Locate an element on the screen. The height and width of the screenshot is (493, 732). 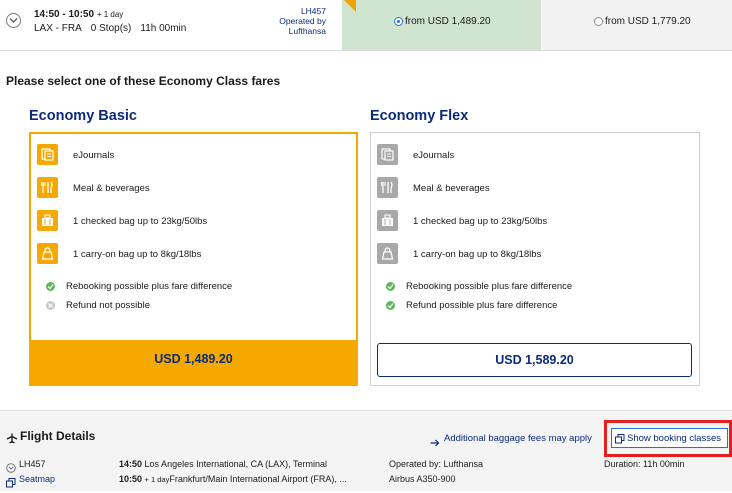
operated-by: Operated by: Lufthansa is located at coordinates (436, 464).